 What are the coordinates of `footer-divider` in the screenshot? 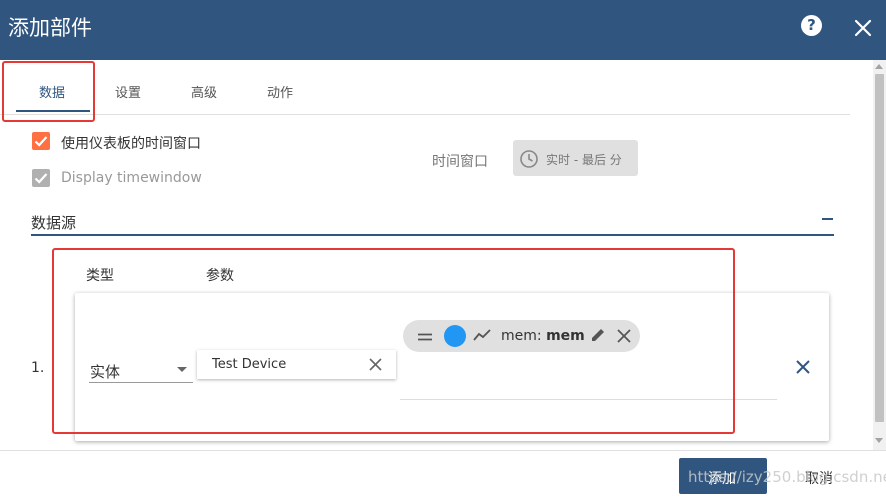 It's located at (443, 450).